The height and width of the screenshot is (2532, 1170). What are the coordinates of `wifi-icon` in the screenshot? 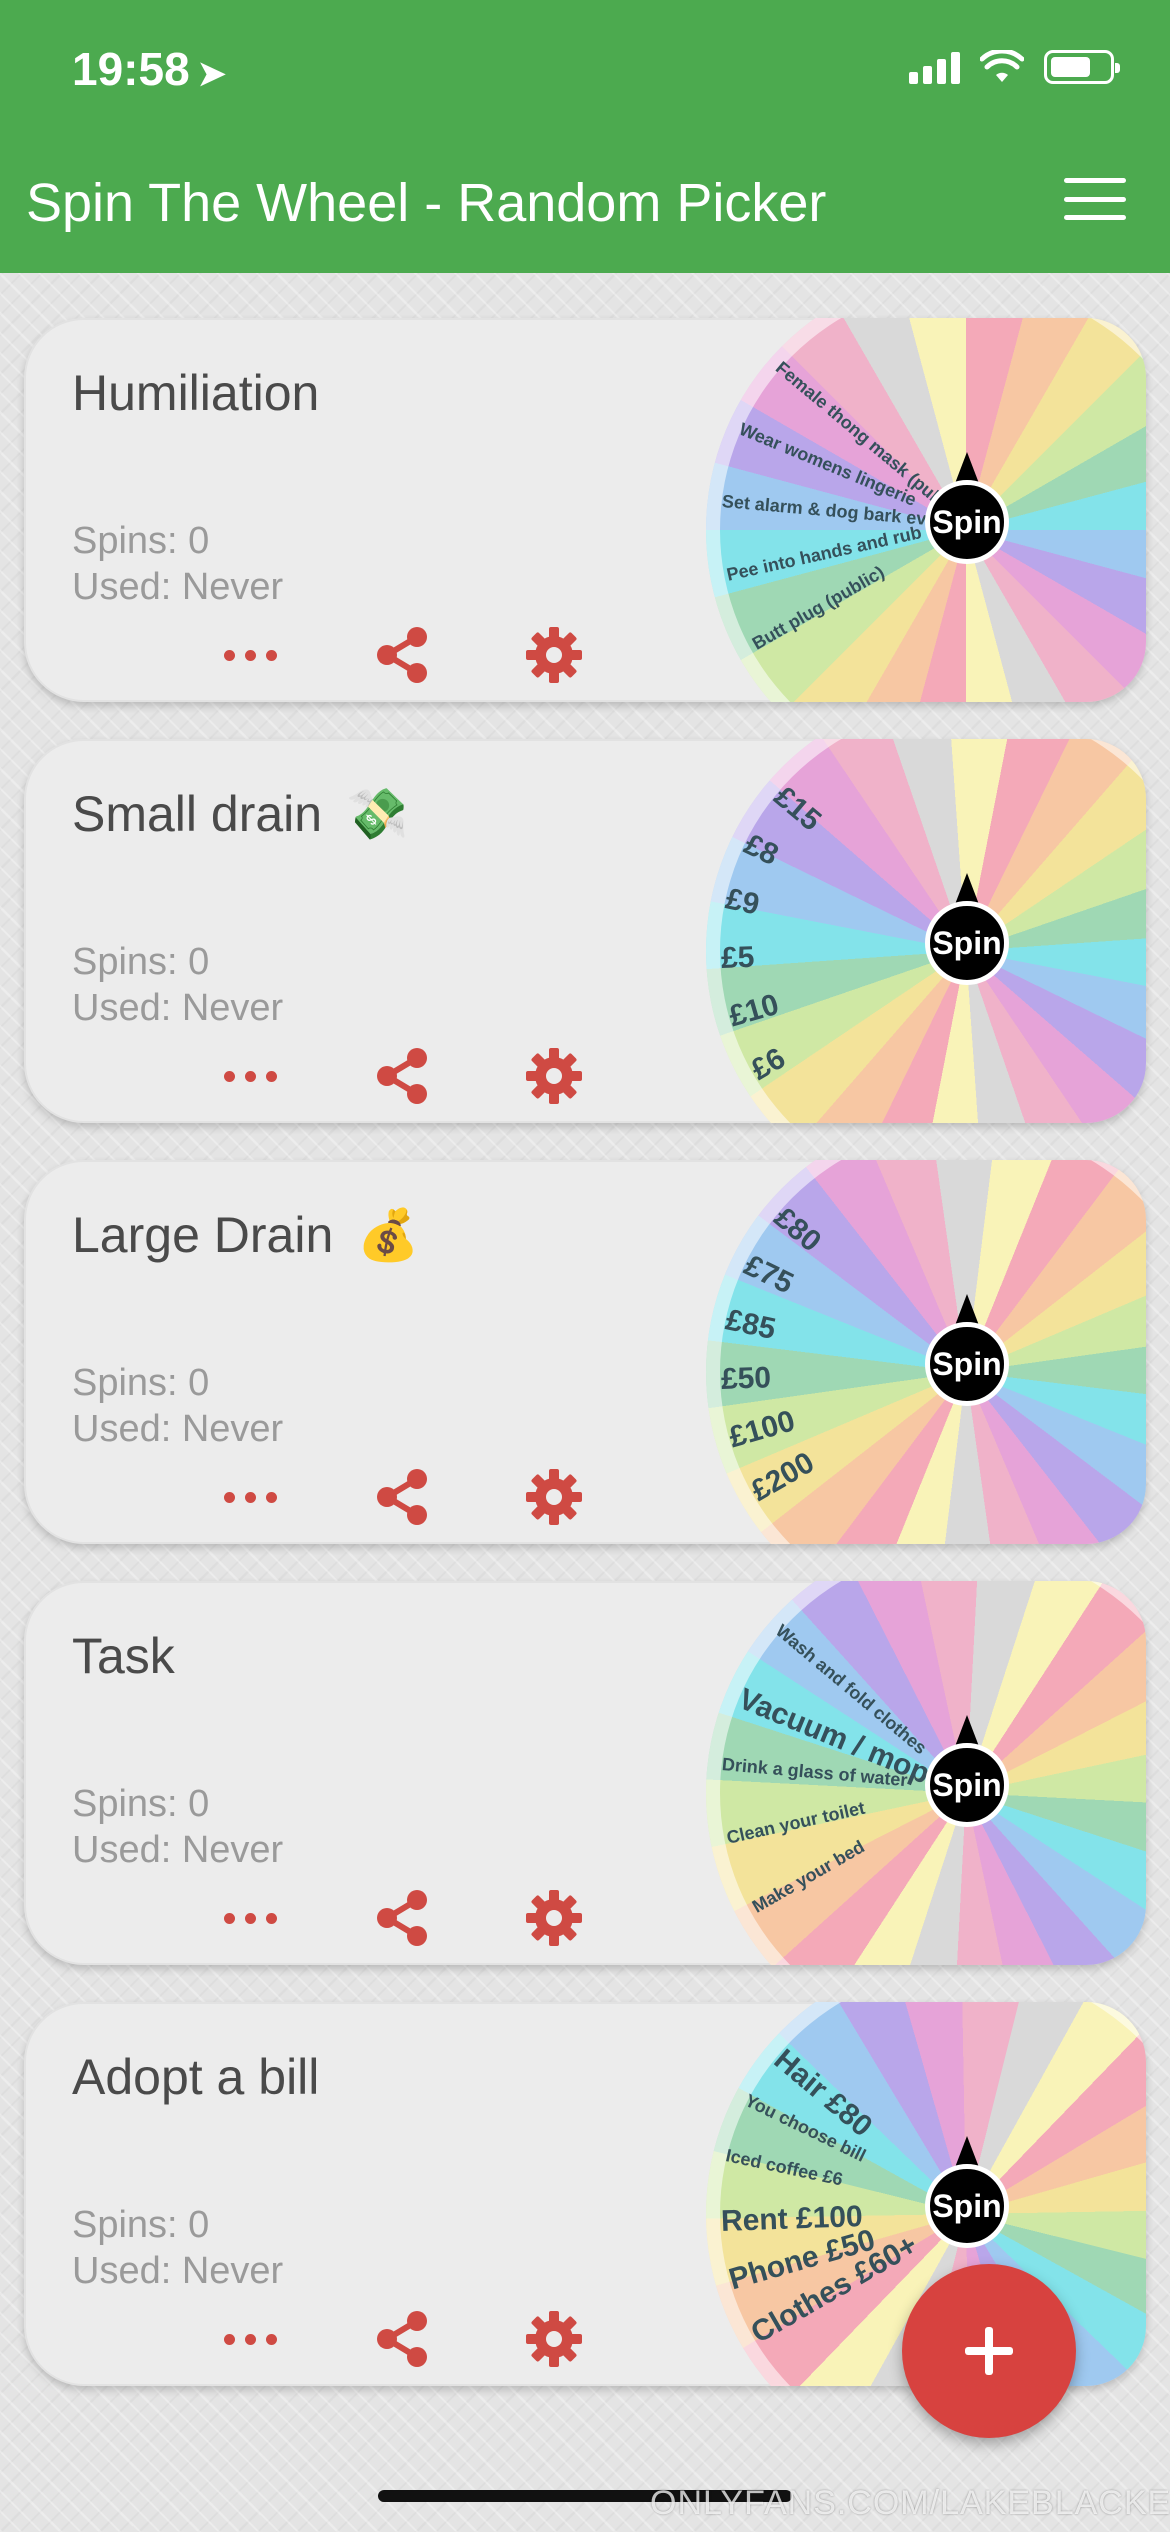 It's located at (1002, 66).